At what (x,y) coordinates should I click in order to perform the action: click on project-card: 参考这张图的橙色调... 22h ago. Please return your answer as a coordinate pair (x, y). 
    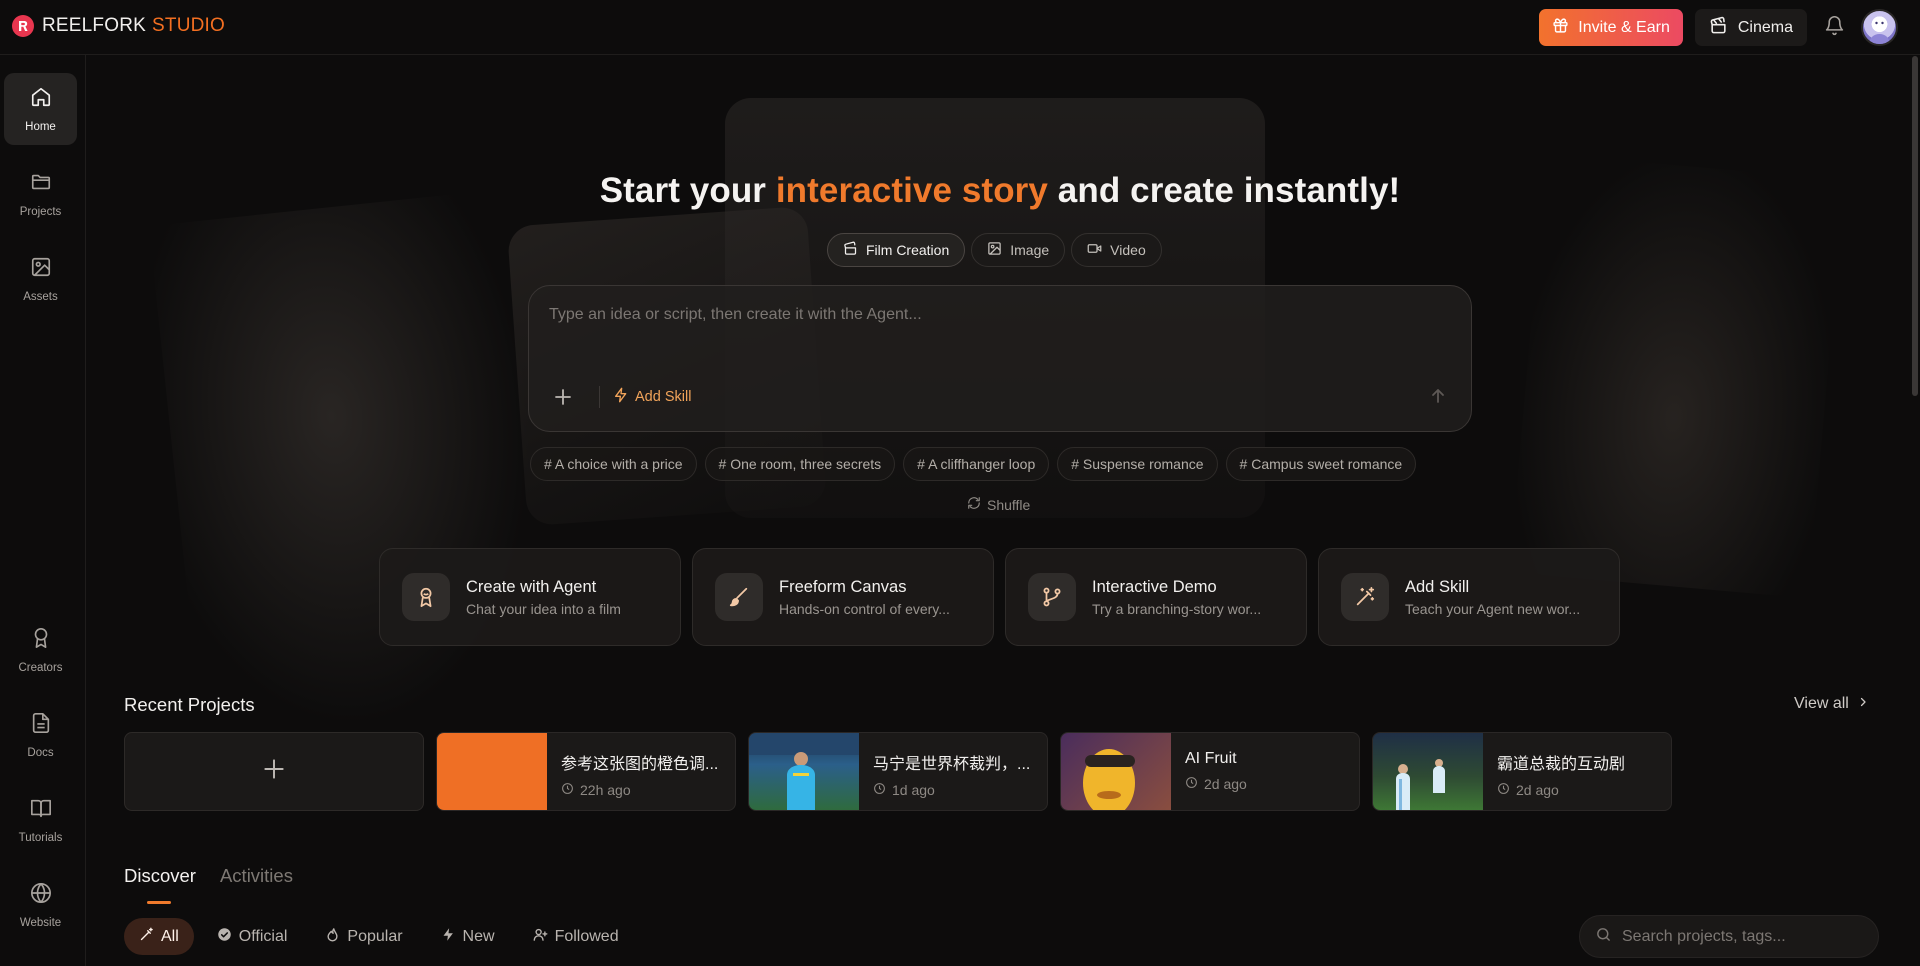
    Looking at the image, I should click on (586, 771).